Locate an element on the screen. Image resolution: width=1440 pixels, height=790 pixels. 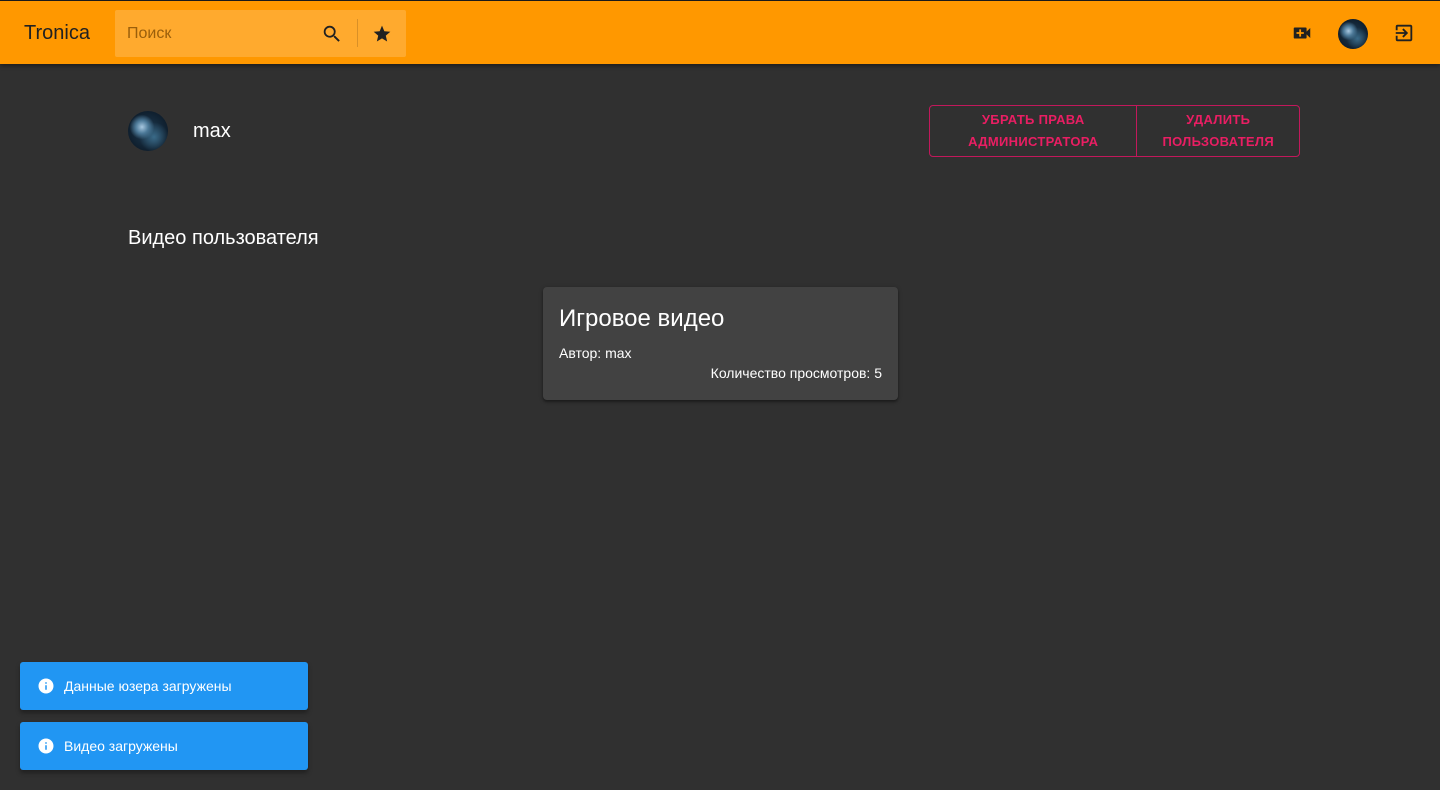
search-icon is located at coordinates (331, 33).